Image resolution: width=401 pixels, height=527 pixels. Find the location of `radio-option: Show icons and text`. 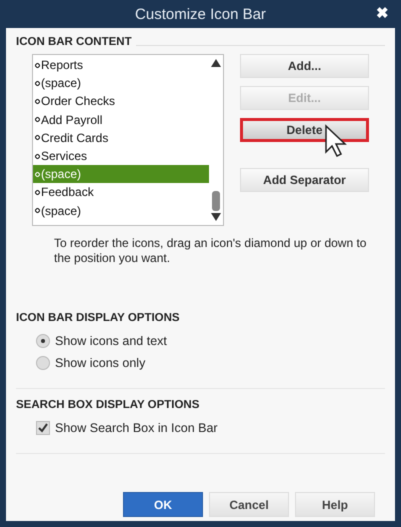

radio-option: Show icons and text is located at coordinates (210, 341).